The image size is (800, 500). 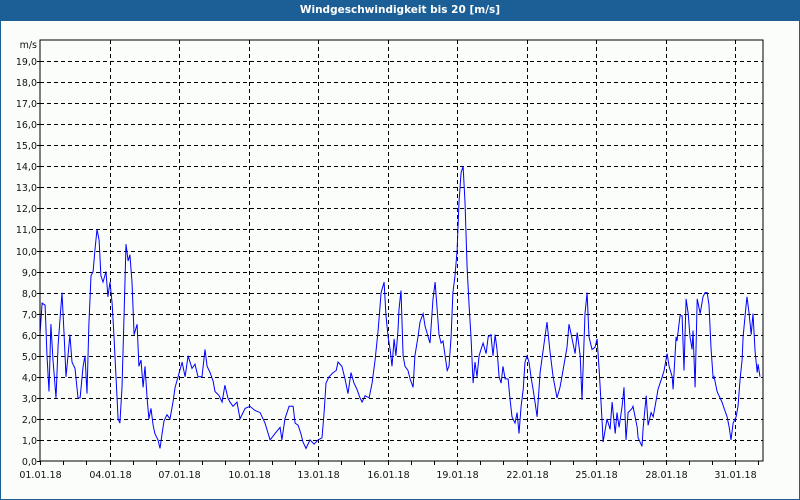 What do you see at coordinates (29, 441) in the screenshot?
I see `y-tick-label: 1,0` at bounding box center [29, 441].